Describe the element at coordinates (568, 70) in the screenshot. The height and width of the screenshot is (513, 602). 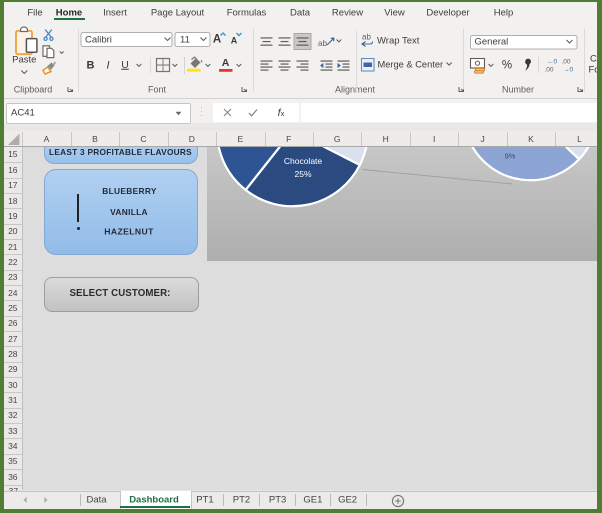
I see `svg-text: →0` at that location.